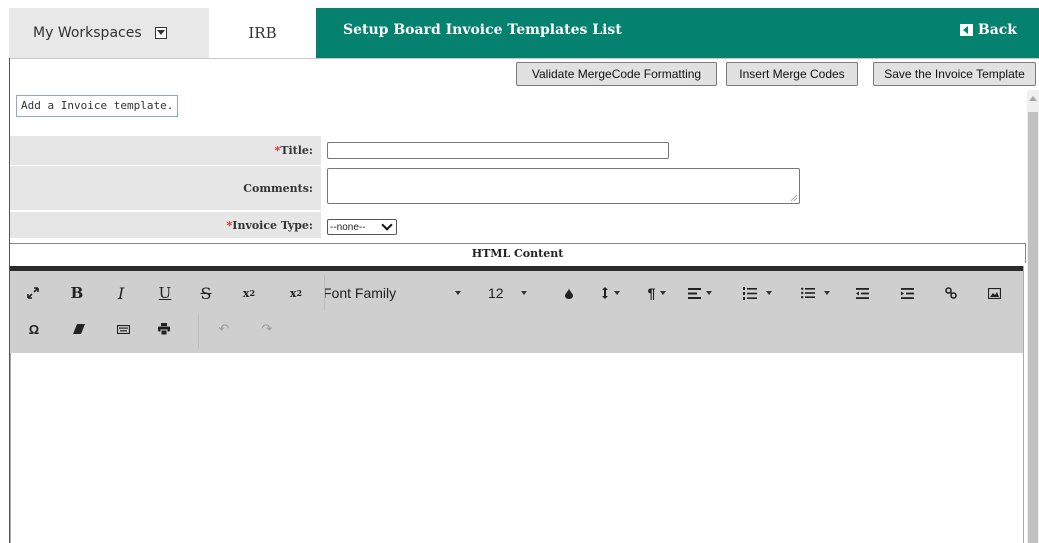 This screenshot has width=1039, height=543. I want to click on align-icon, so click(700, 293).